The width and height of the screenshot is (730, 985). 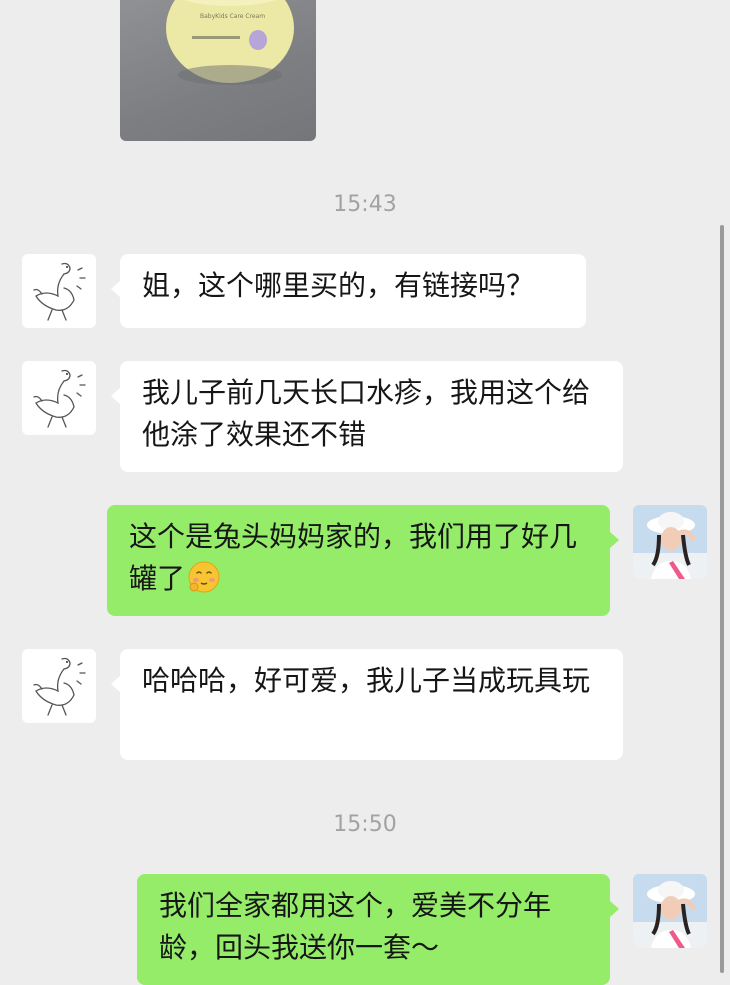 I want to click on image-message: BabyKids Care Cream, so click(x=218, y=70).